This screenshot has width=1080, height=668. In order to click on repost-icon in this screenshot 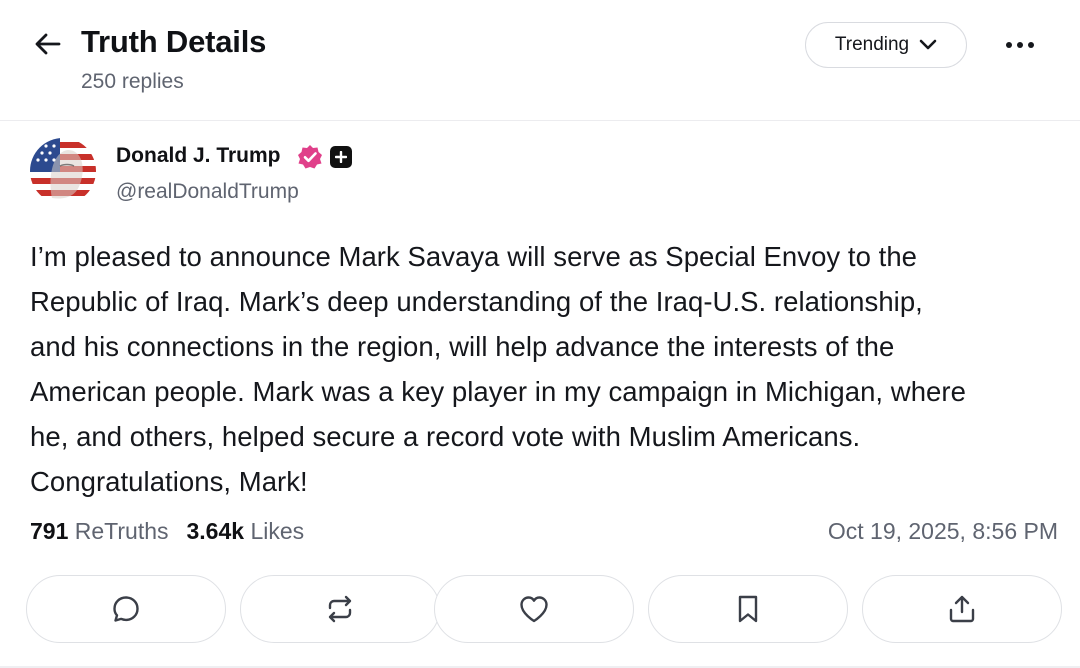, I will do `click(340, 609)`.